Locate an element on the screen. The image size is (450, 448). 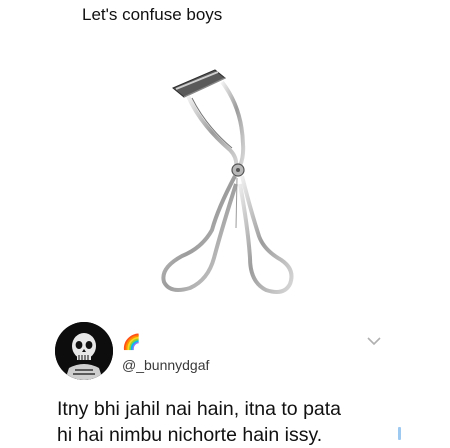
rainbow-emoji: 🌈 is located at coordinates (131, 342).